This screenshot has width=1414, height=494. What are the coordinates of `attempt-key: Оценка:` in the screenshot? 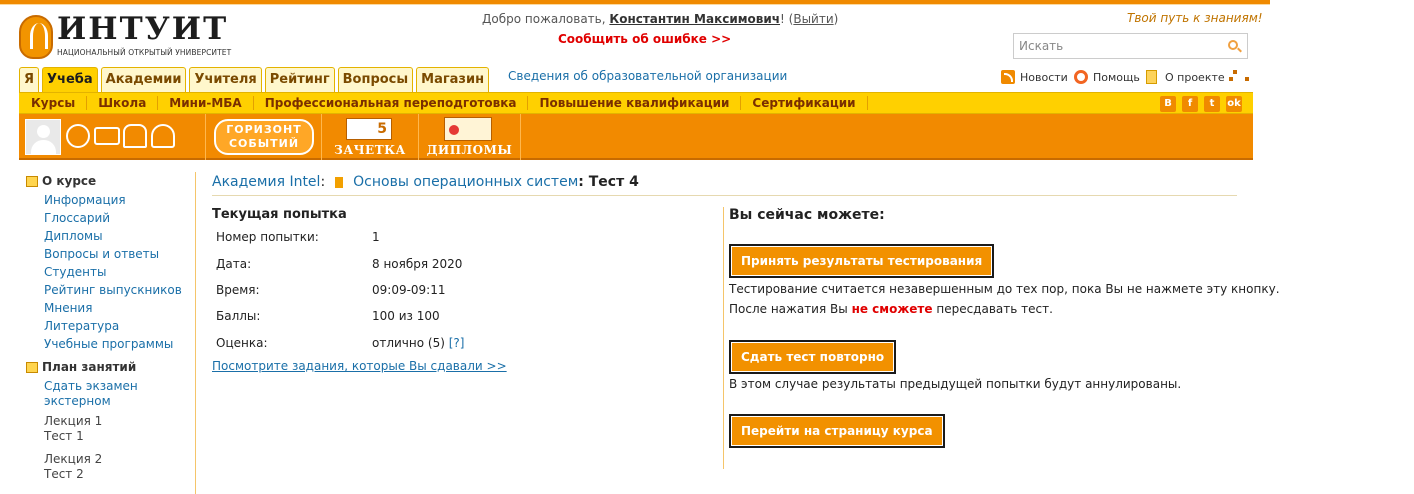 It's located at (242, 343).